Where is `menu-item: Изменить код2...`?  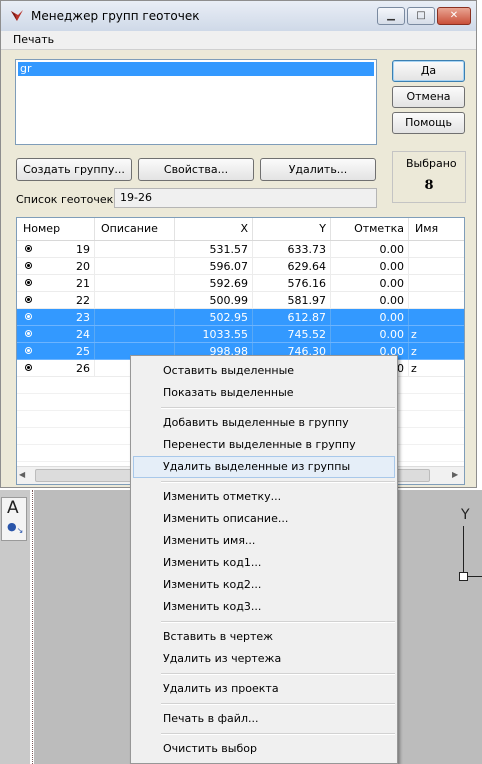
menu-item: Изменить код2... is located at coordinates (264, 585).